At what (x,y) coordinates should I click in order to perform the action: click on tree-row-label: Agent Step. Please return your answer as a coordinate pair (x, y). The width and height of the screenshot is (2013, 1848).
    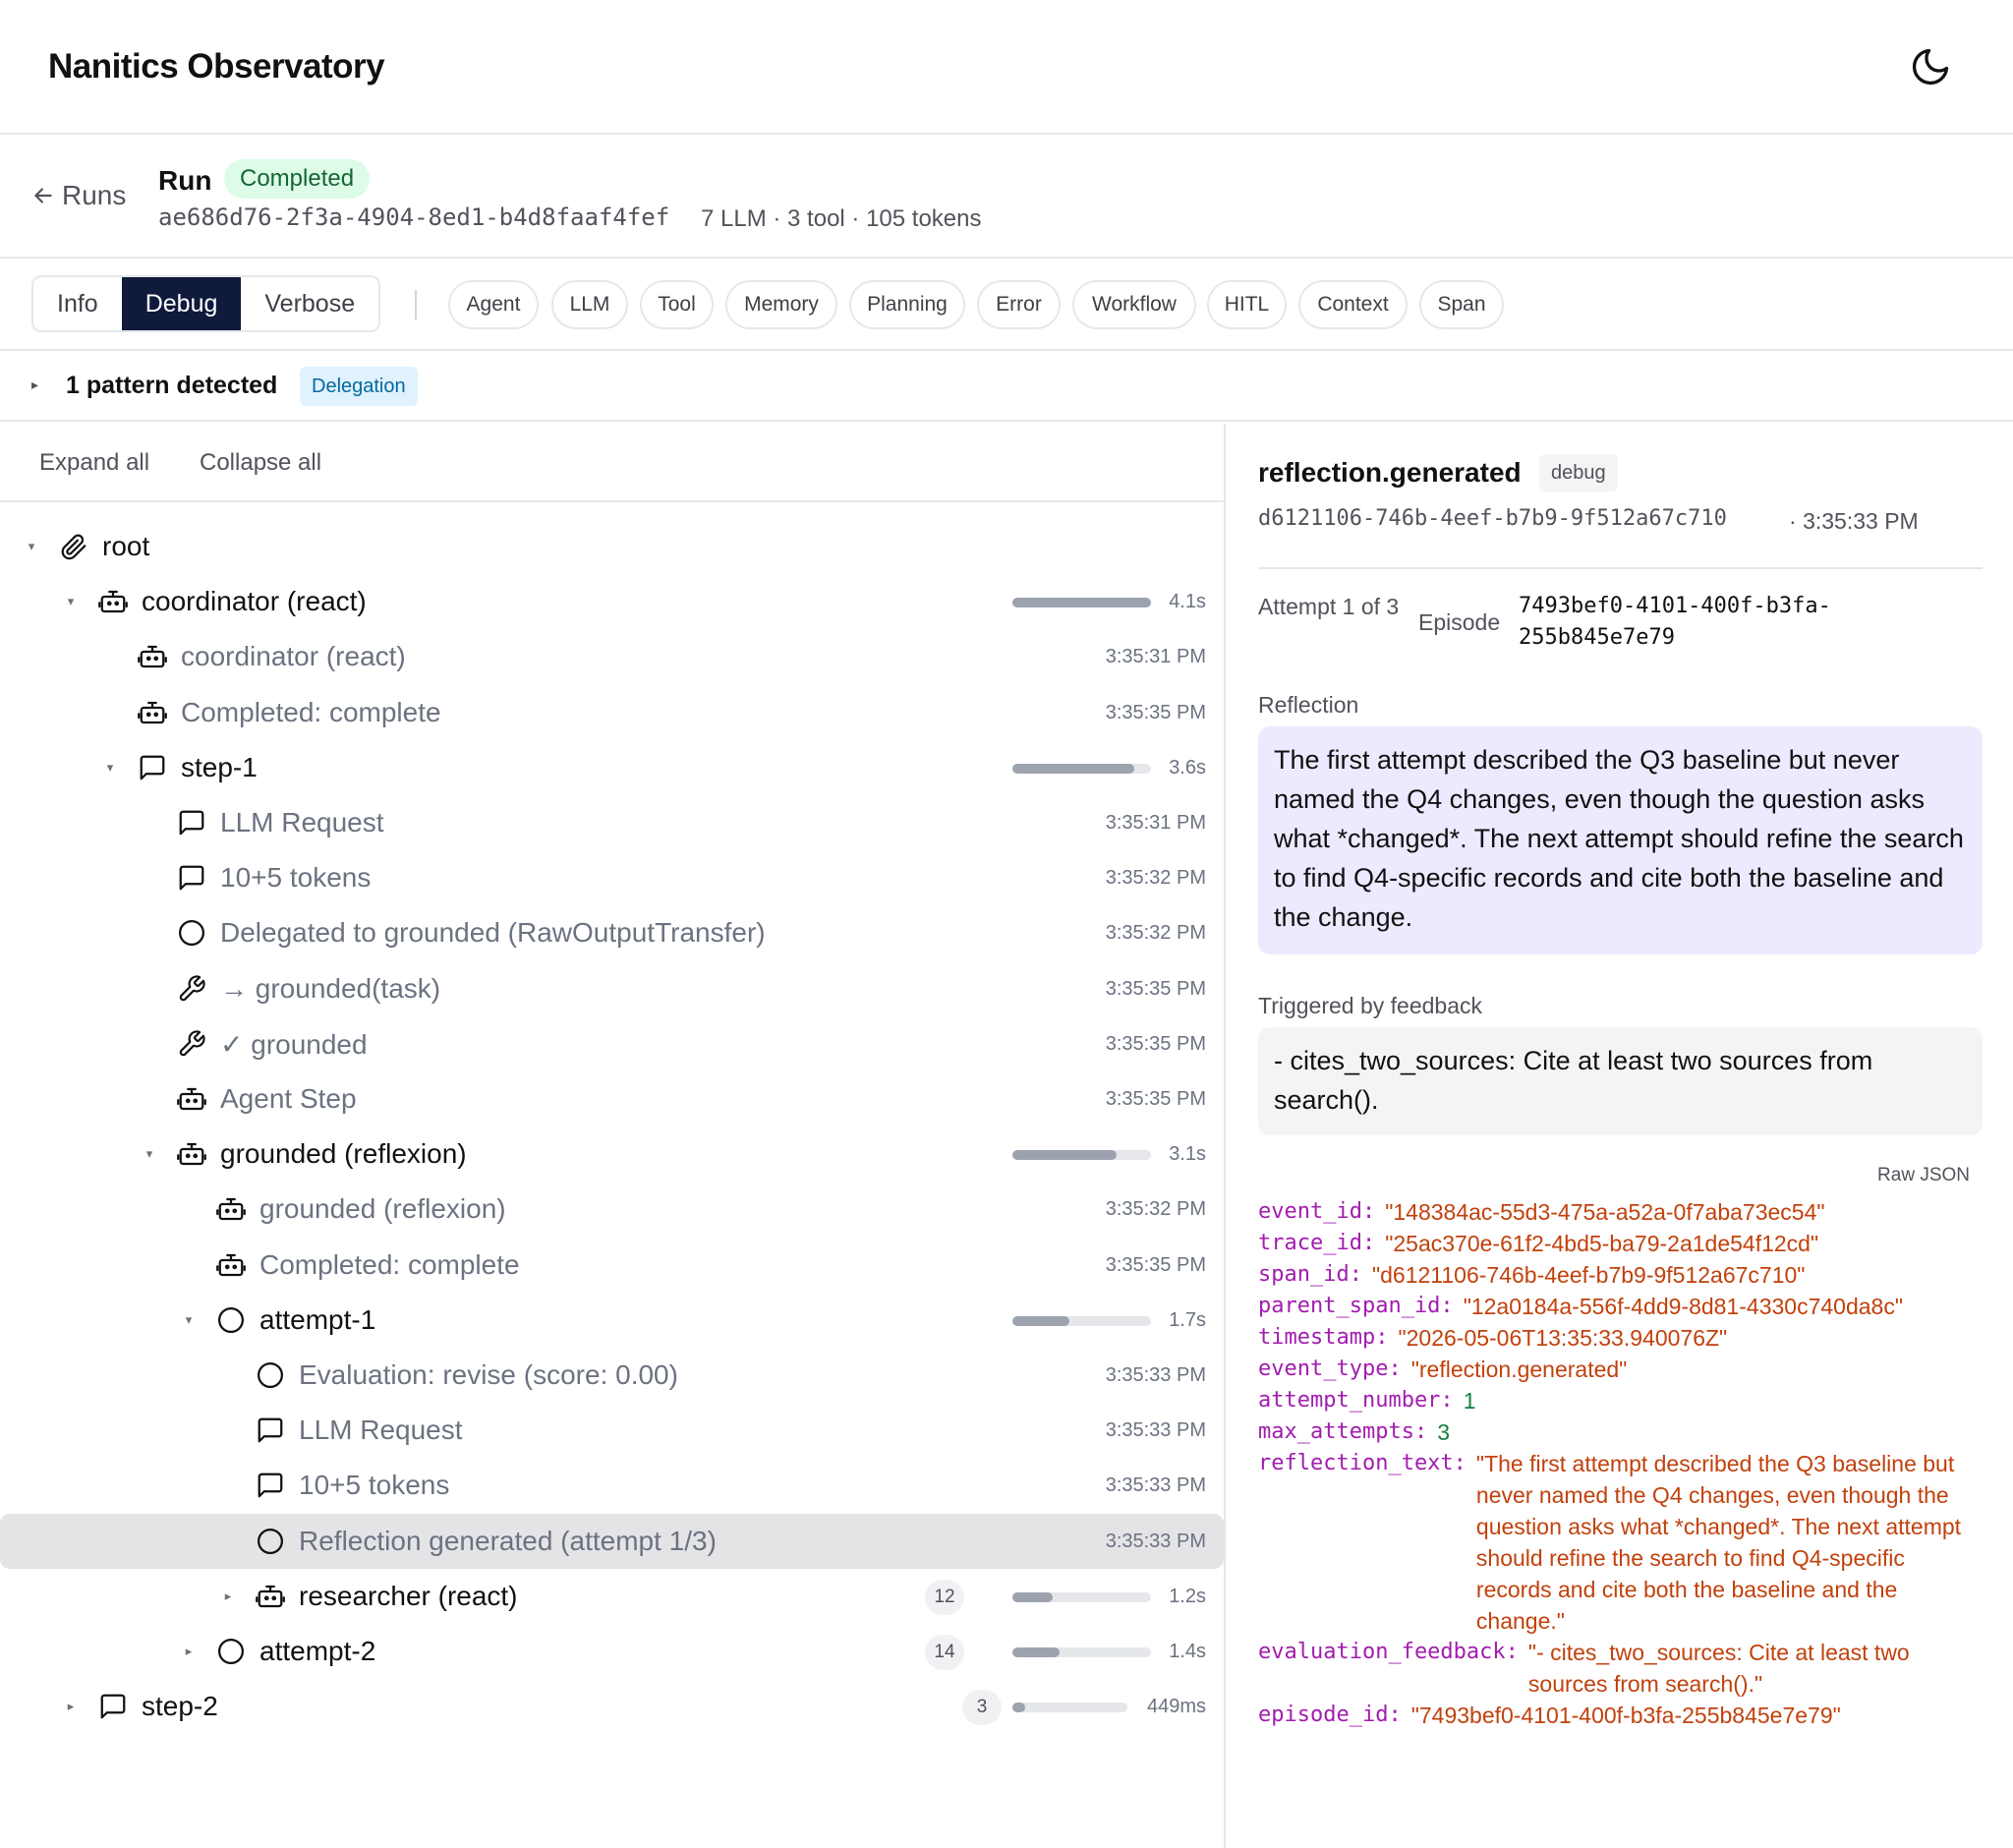
    Looking at the image, I should click on (288, 1098).